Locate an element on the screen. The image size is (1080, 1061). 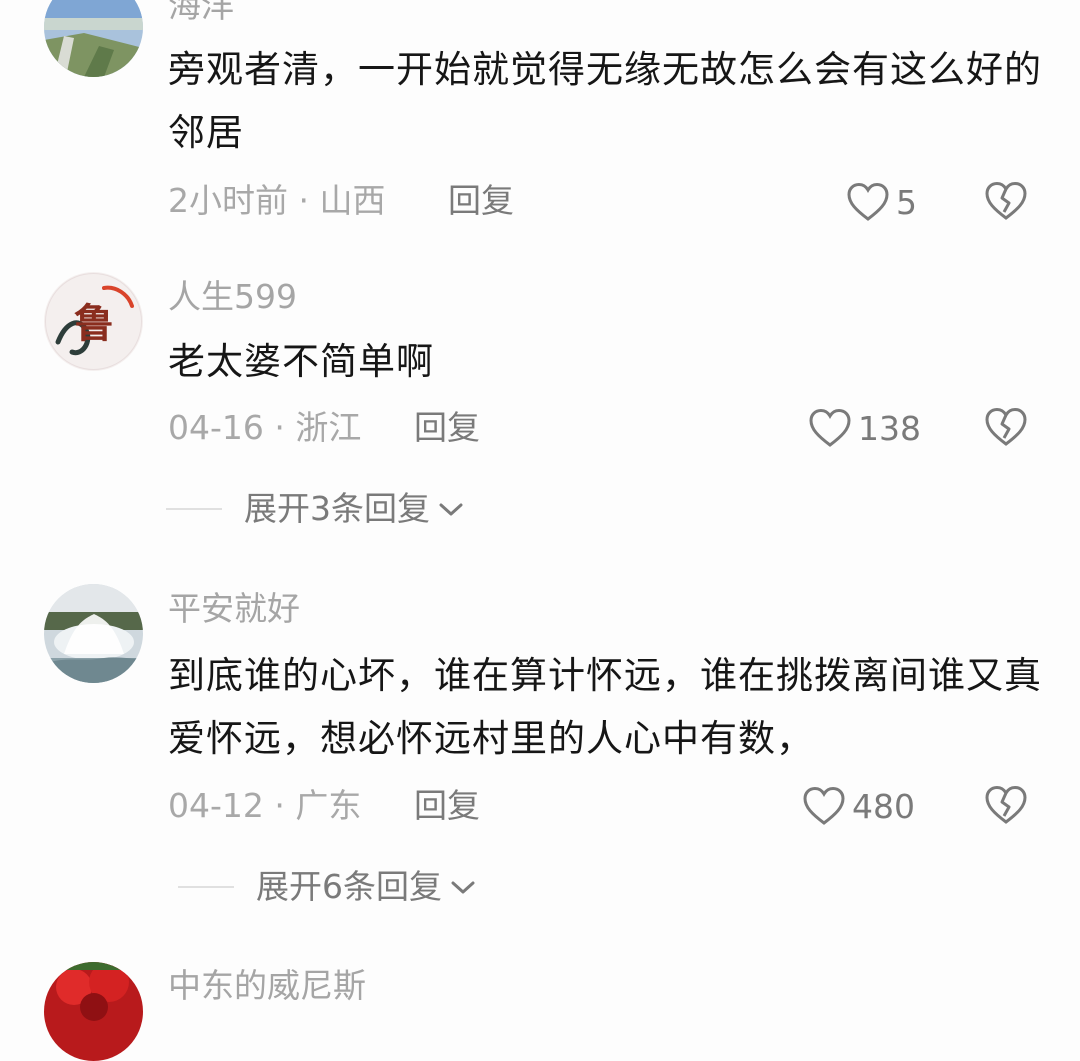
avatar: 鲁 is located at coordinates (93, 321).